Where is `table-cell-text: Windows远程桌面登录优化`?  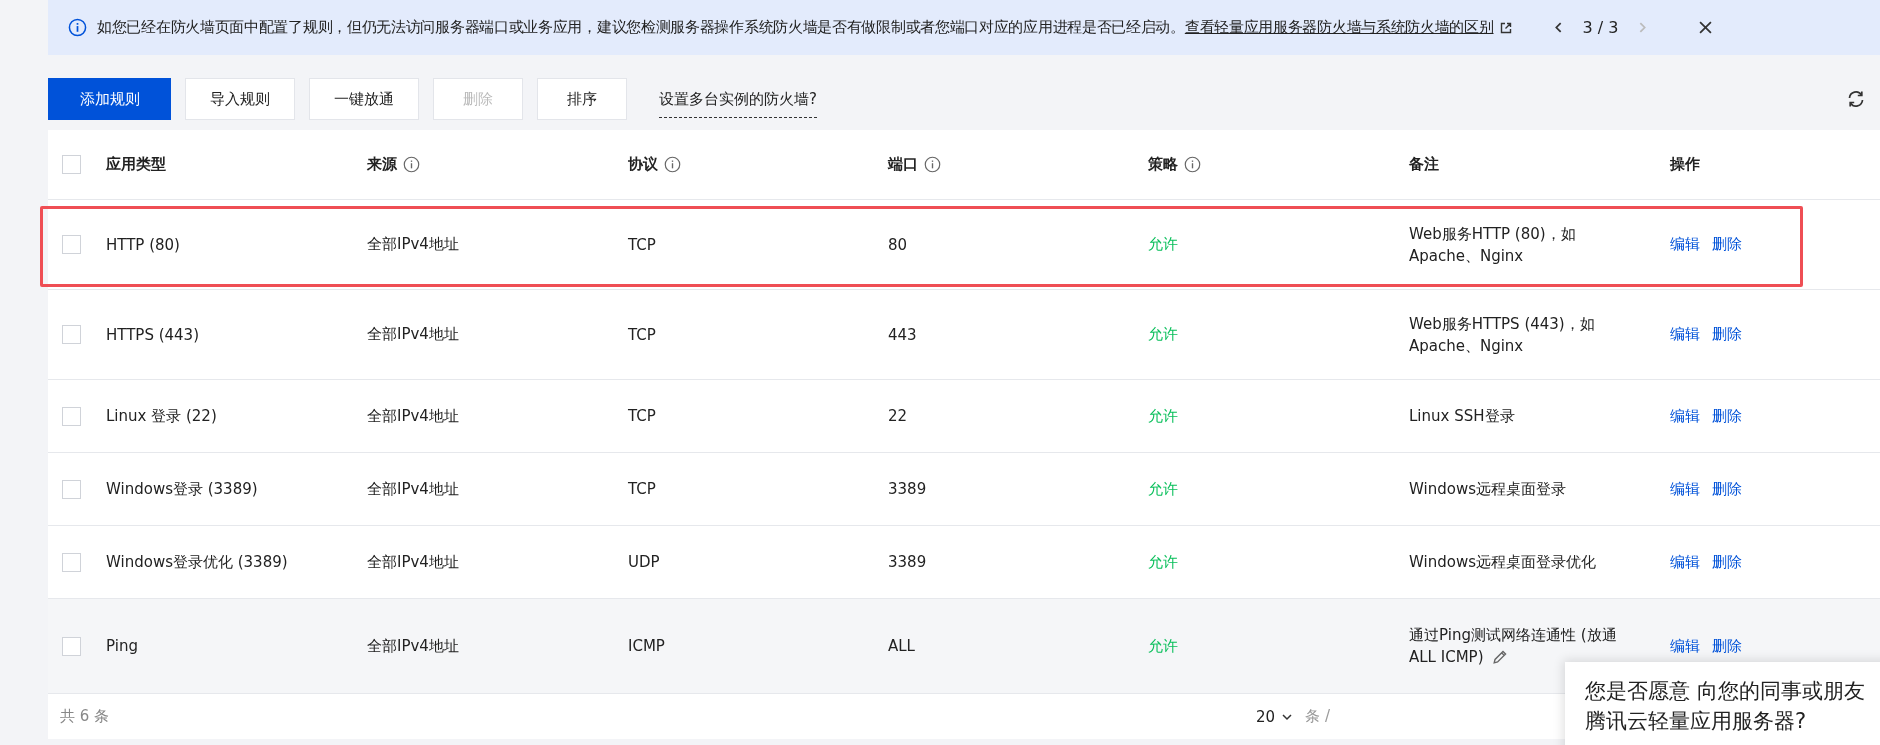 table-cell-text: Windows远程桌面登录优化 is located at coordinates (1502, 562).